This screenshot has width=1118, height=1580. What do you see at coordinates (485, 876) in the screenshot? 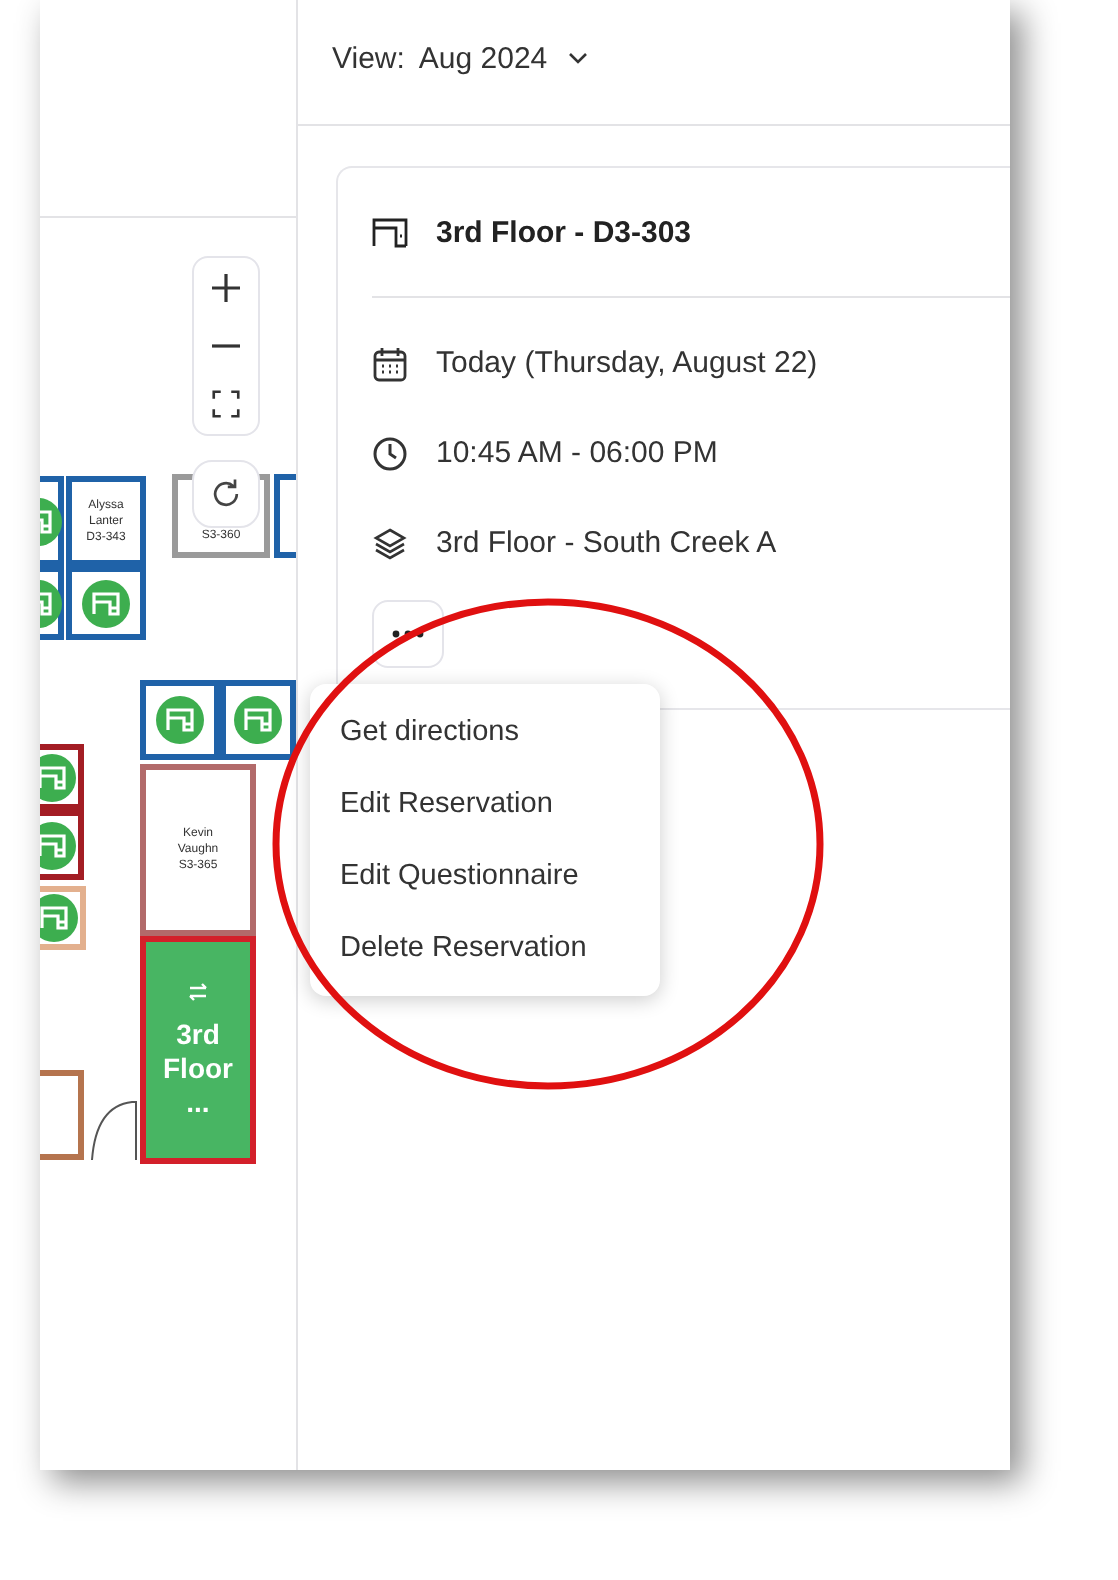
I see `menu-item: Edit Questionnaire` at bounding box center [485, 876].